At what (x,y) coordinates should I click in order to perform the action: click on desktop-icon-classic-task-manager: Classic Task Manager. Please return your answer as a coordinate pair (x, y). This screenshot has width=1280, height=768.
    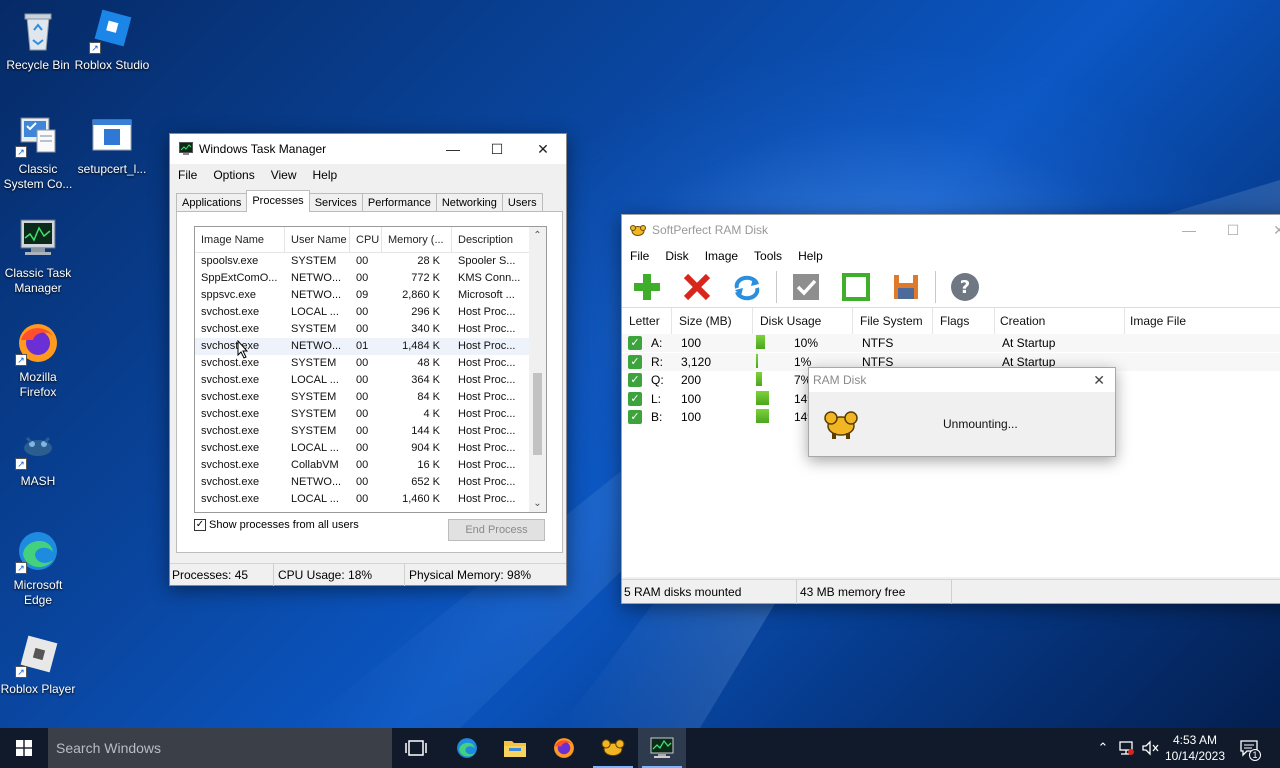
    Looking at the image, I should click on (38, 256).